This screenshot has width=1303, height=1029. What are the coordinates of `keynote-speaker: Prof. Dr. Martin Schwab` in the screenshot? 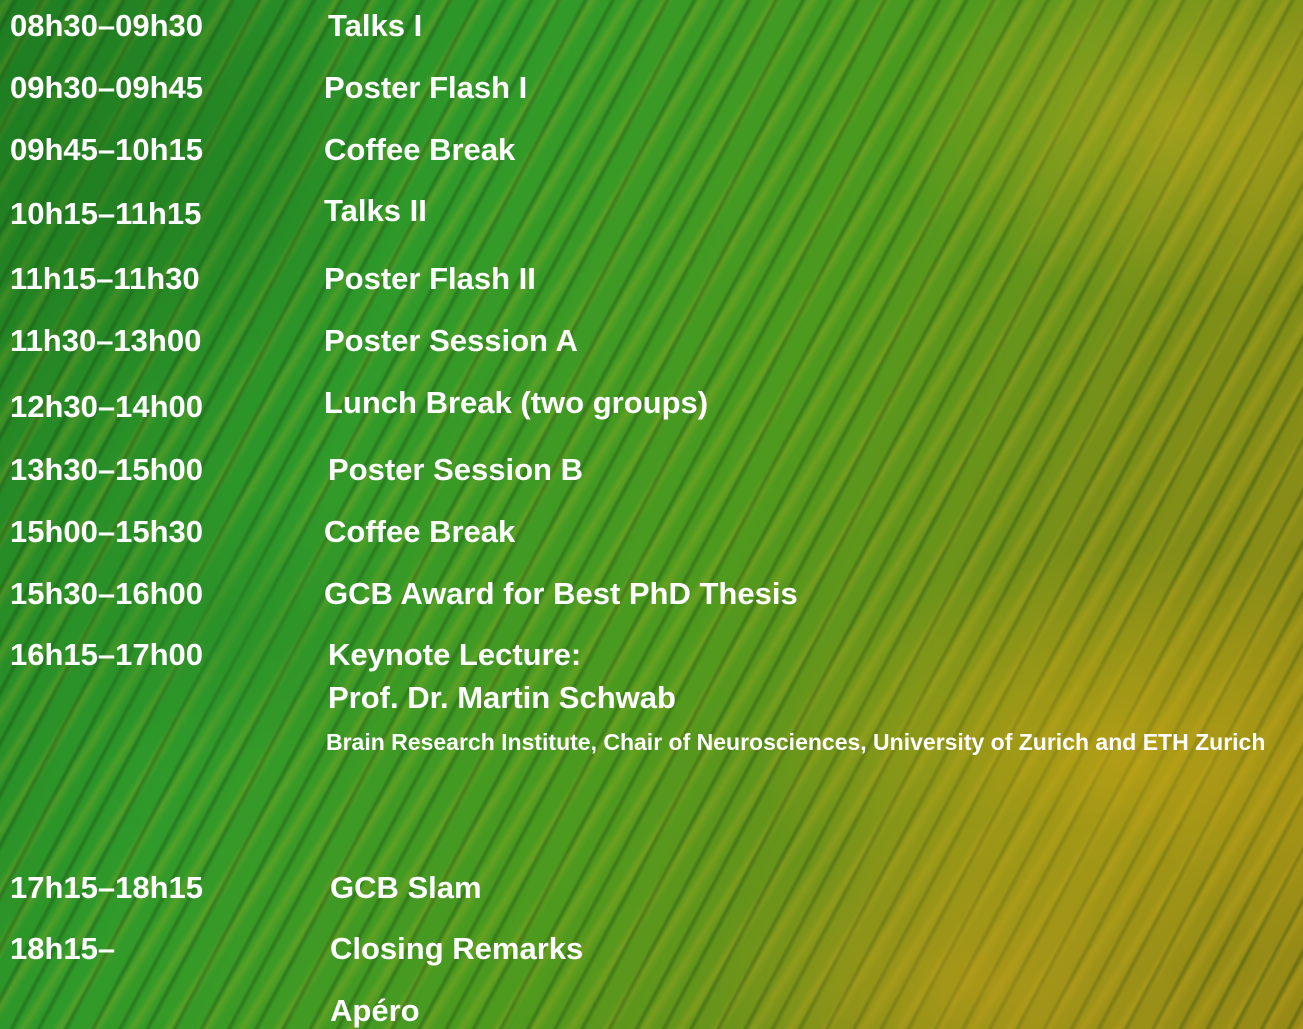 It's located at (502, 697).